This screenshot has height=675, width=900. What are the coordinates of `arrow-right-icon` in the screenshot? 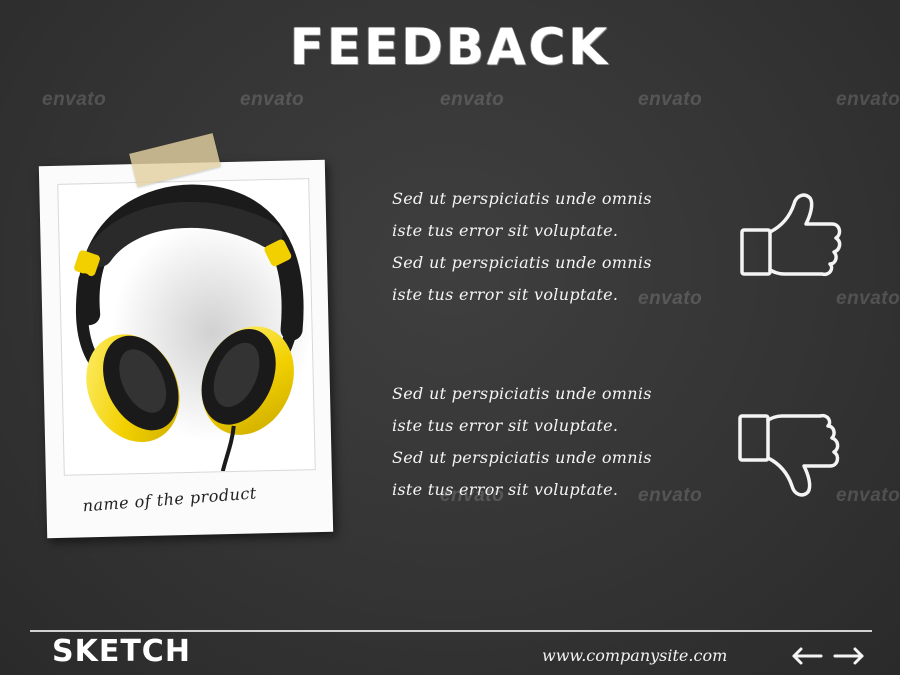 It's located at (849, 656).